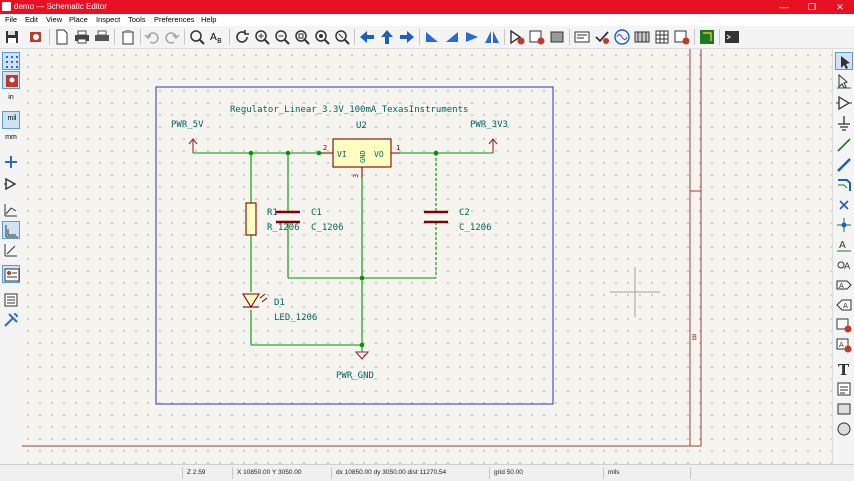  Describe the element at coordinates (78, 20) in the screenshot. I see `menu-place: Place` at that location.